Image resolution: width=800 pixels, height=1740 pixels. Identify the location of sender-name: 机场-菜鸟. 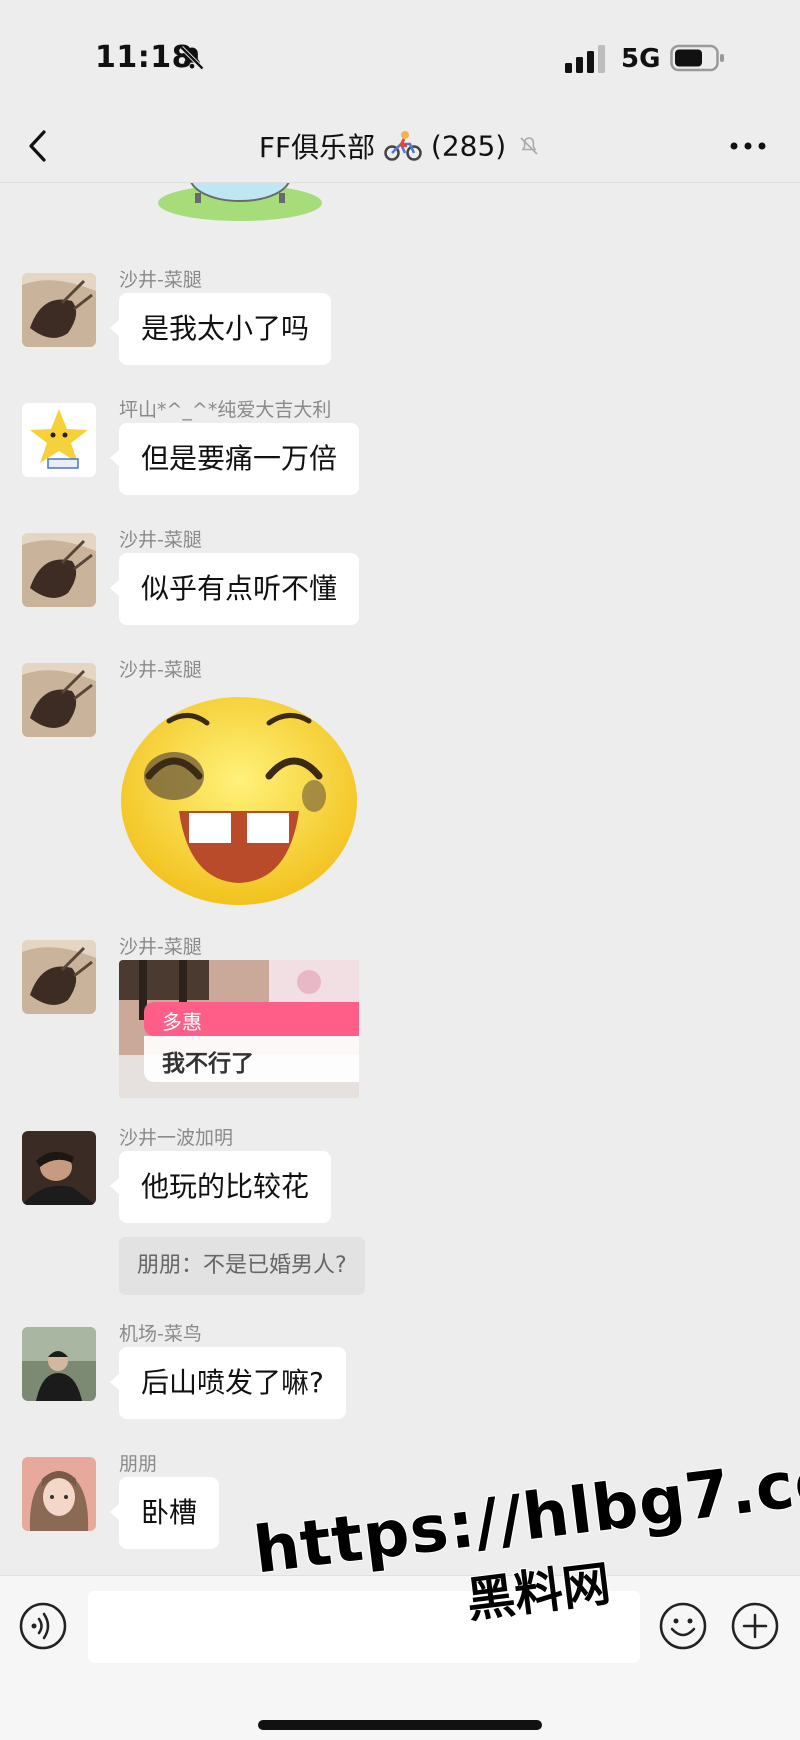
(160, 1334).